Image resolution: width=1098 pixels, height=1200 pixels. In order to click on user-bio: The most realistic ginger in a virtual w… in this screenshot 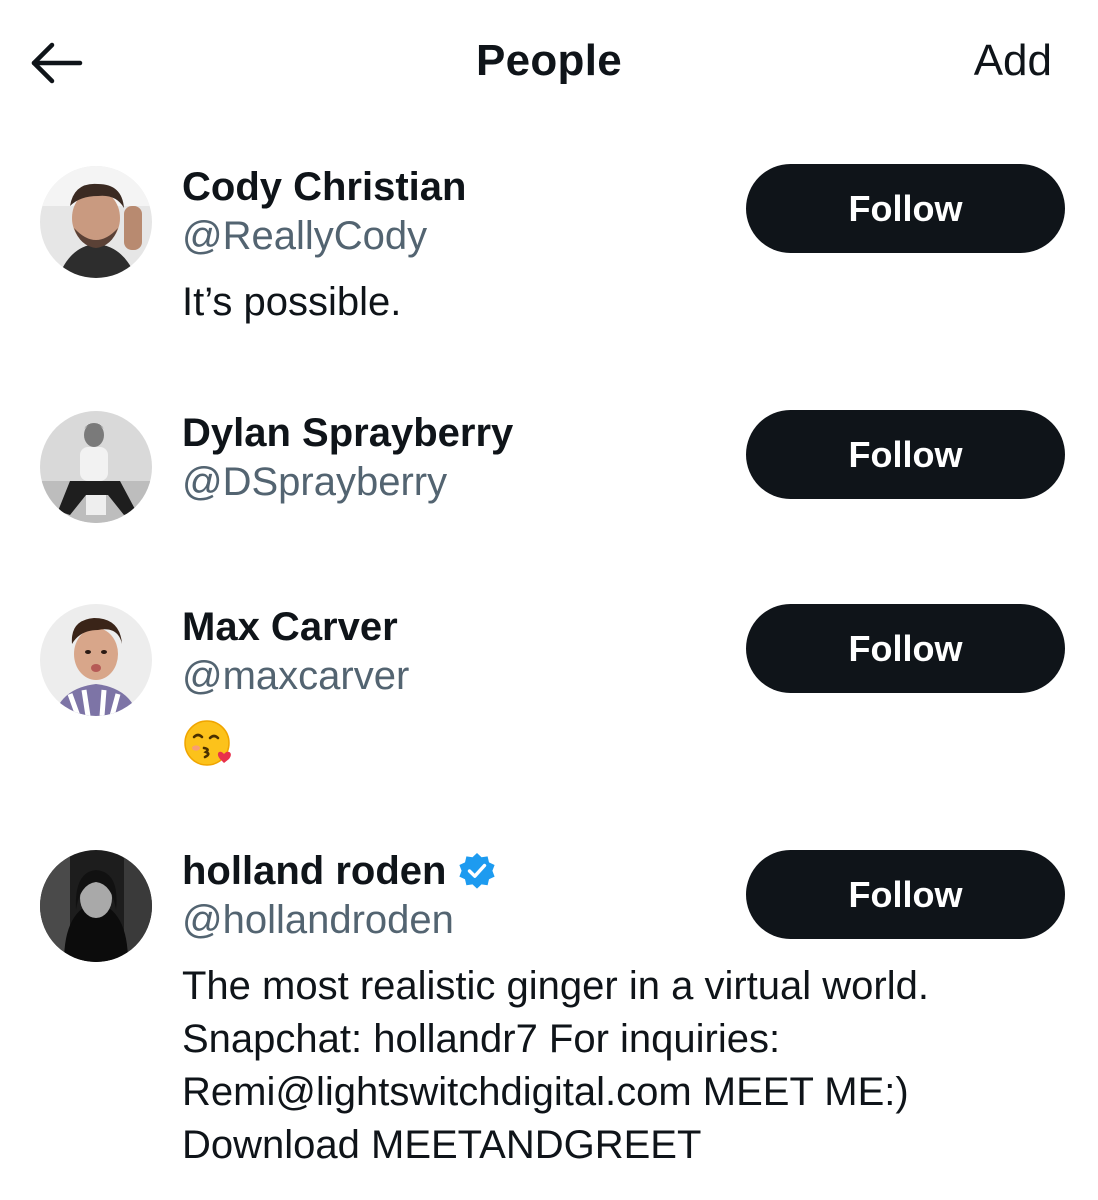, I will do `click(622, 1066)`.